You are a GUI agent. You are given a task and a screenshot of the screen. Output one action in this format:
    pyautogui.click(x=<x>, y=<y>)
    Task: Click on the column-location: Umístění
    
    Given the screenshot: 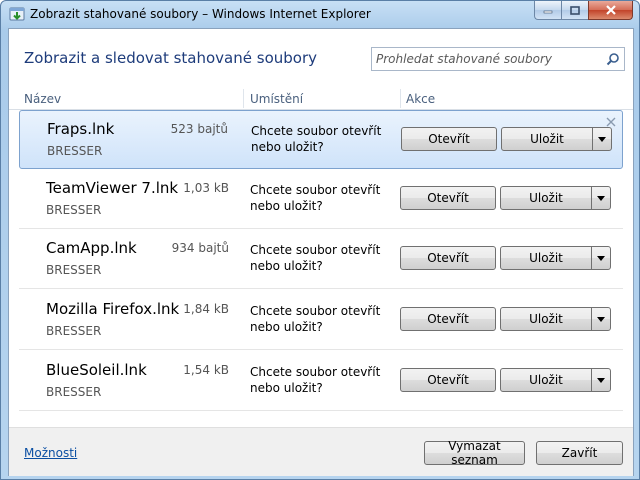 What is the action you would take?
    pyautogui.click(x=276, y=100)
    